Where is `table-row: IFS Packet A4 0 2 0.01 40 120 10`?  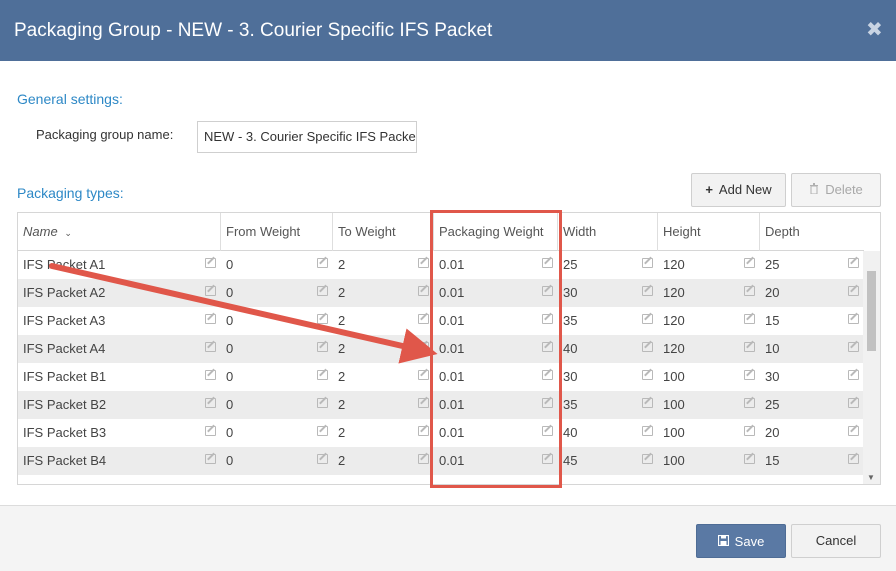 table-row: IFS Packet A4 0 2 0.01 40 120 10 is located at coordinates (441, 349).